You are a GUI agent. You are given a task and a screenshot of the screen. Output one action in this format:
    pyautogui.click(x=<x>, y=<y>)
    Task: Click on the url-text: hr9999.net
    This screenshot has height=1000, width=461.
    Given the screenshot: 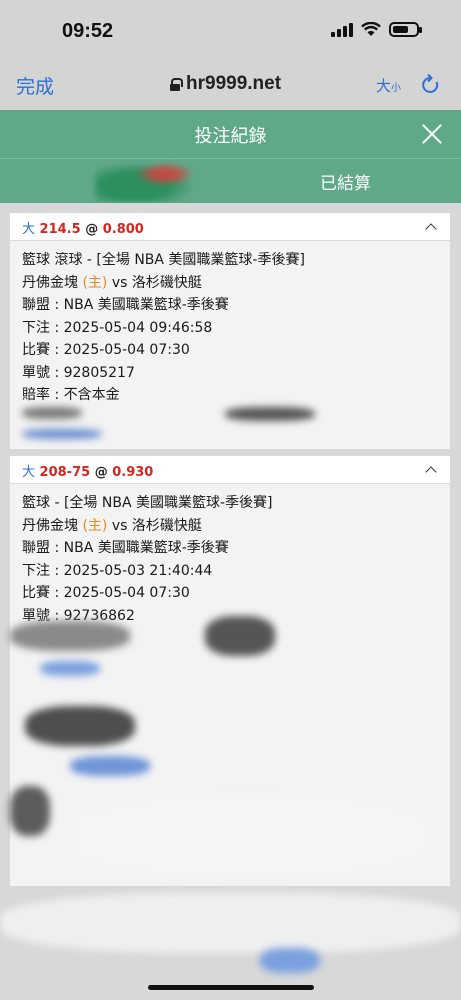 What is the action you would take?
    pyautogui.click(x=234, y=83)
    